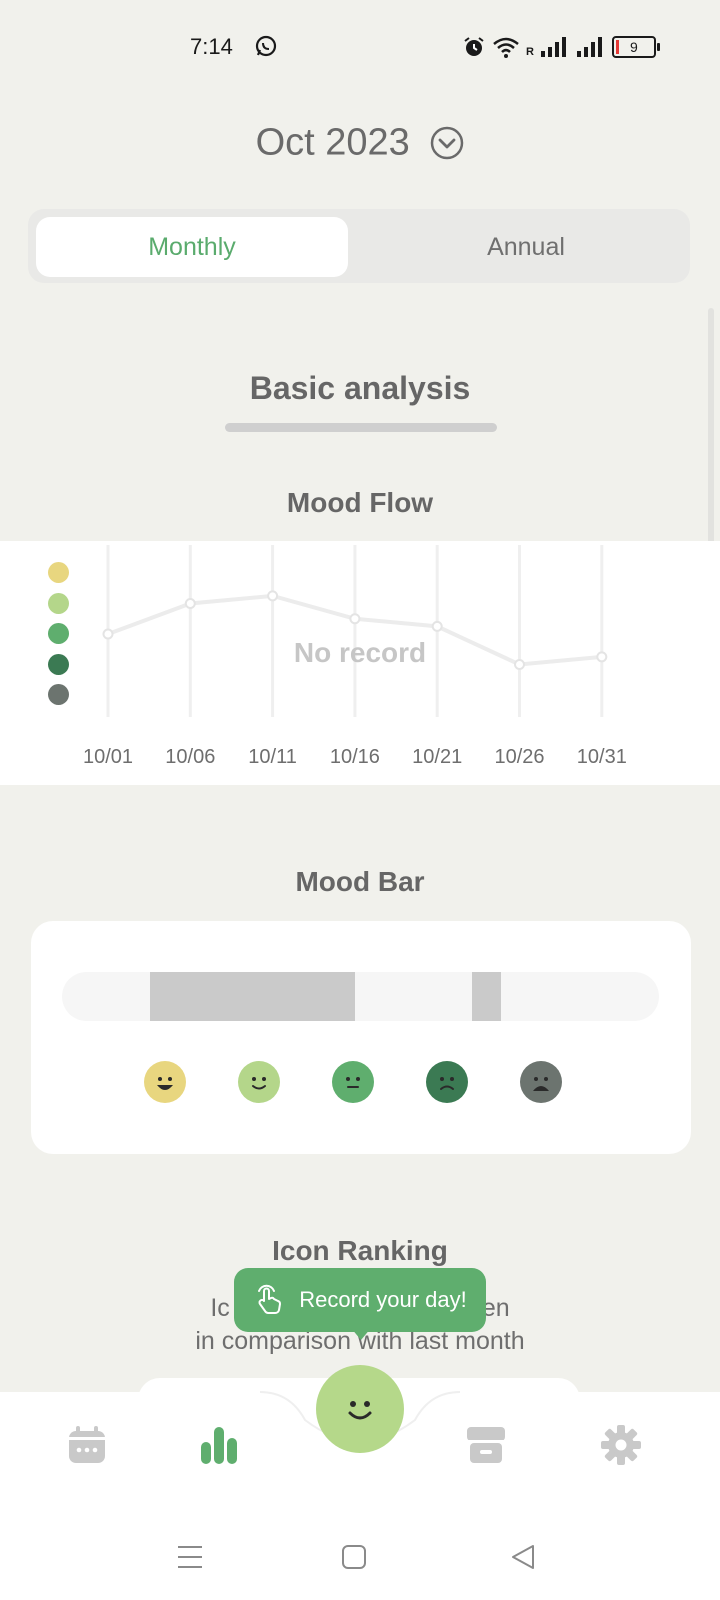  What do you see at coordinates (361, 1037) in the screenshot?
I see `mood-bar-card` at bounding box center [361, 1037].